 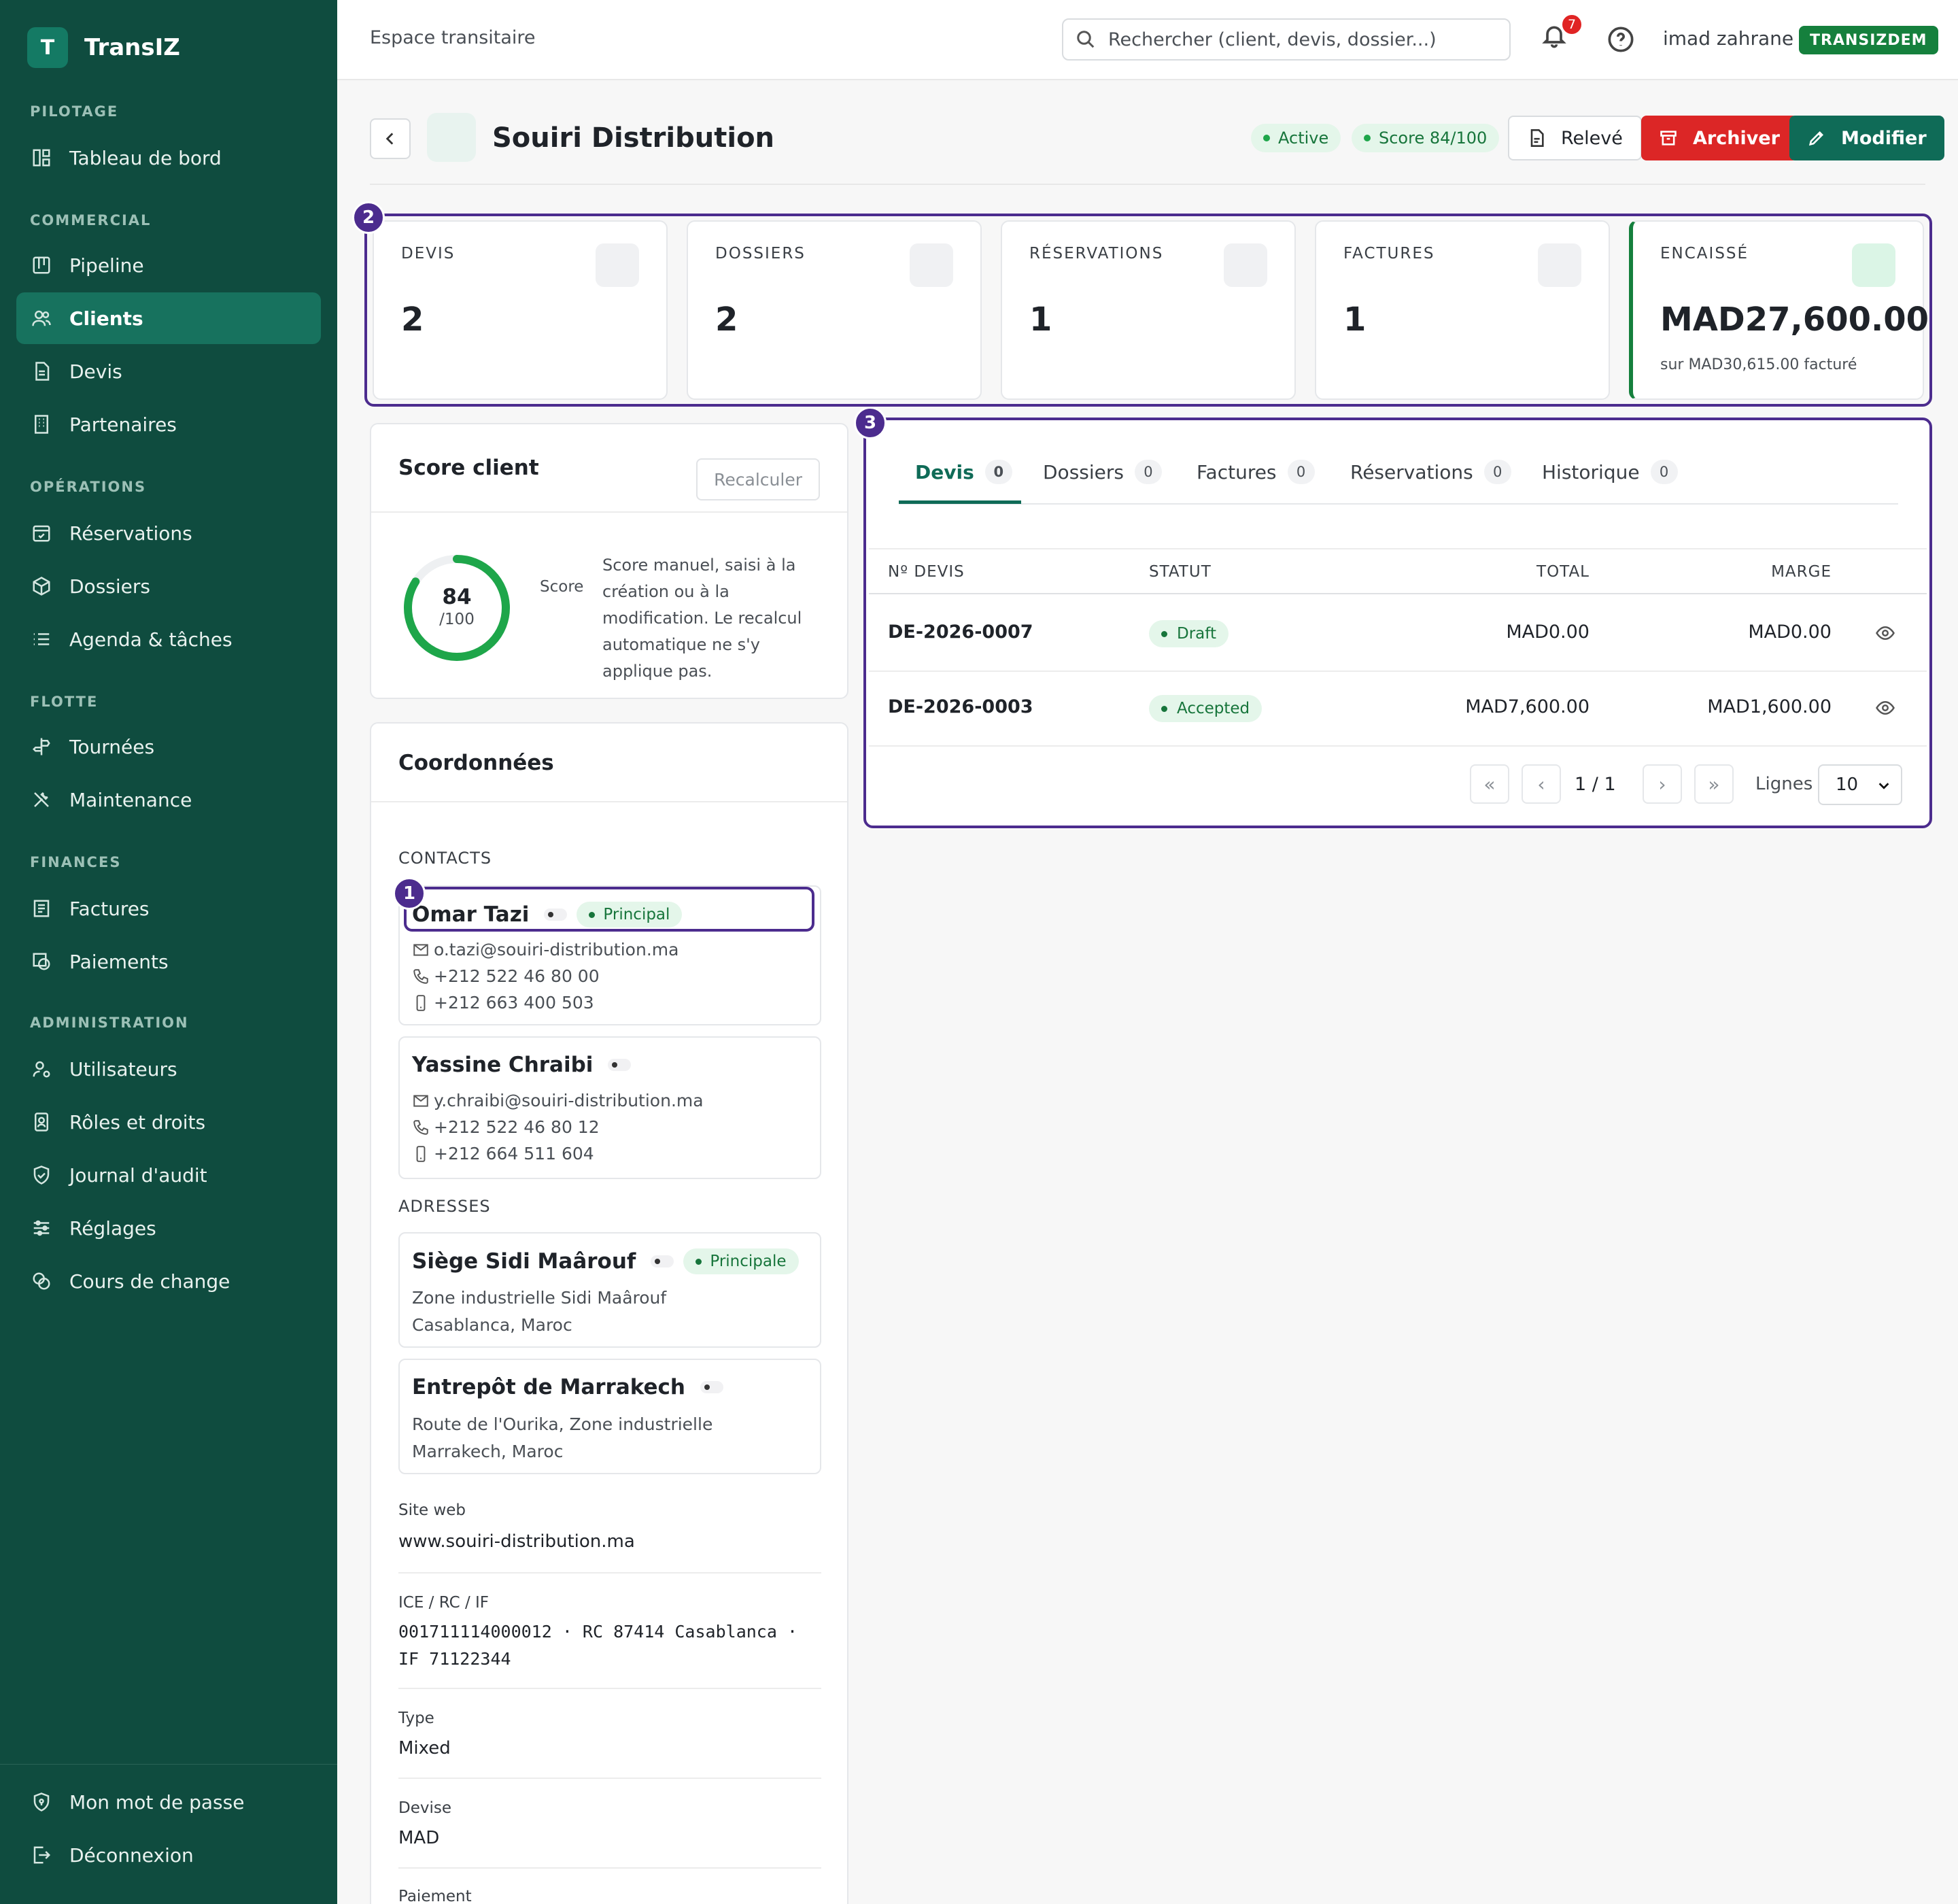 I want to click on score-dot, so click(x=1367, y=138).